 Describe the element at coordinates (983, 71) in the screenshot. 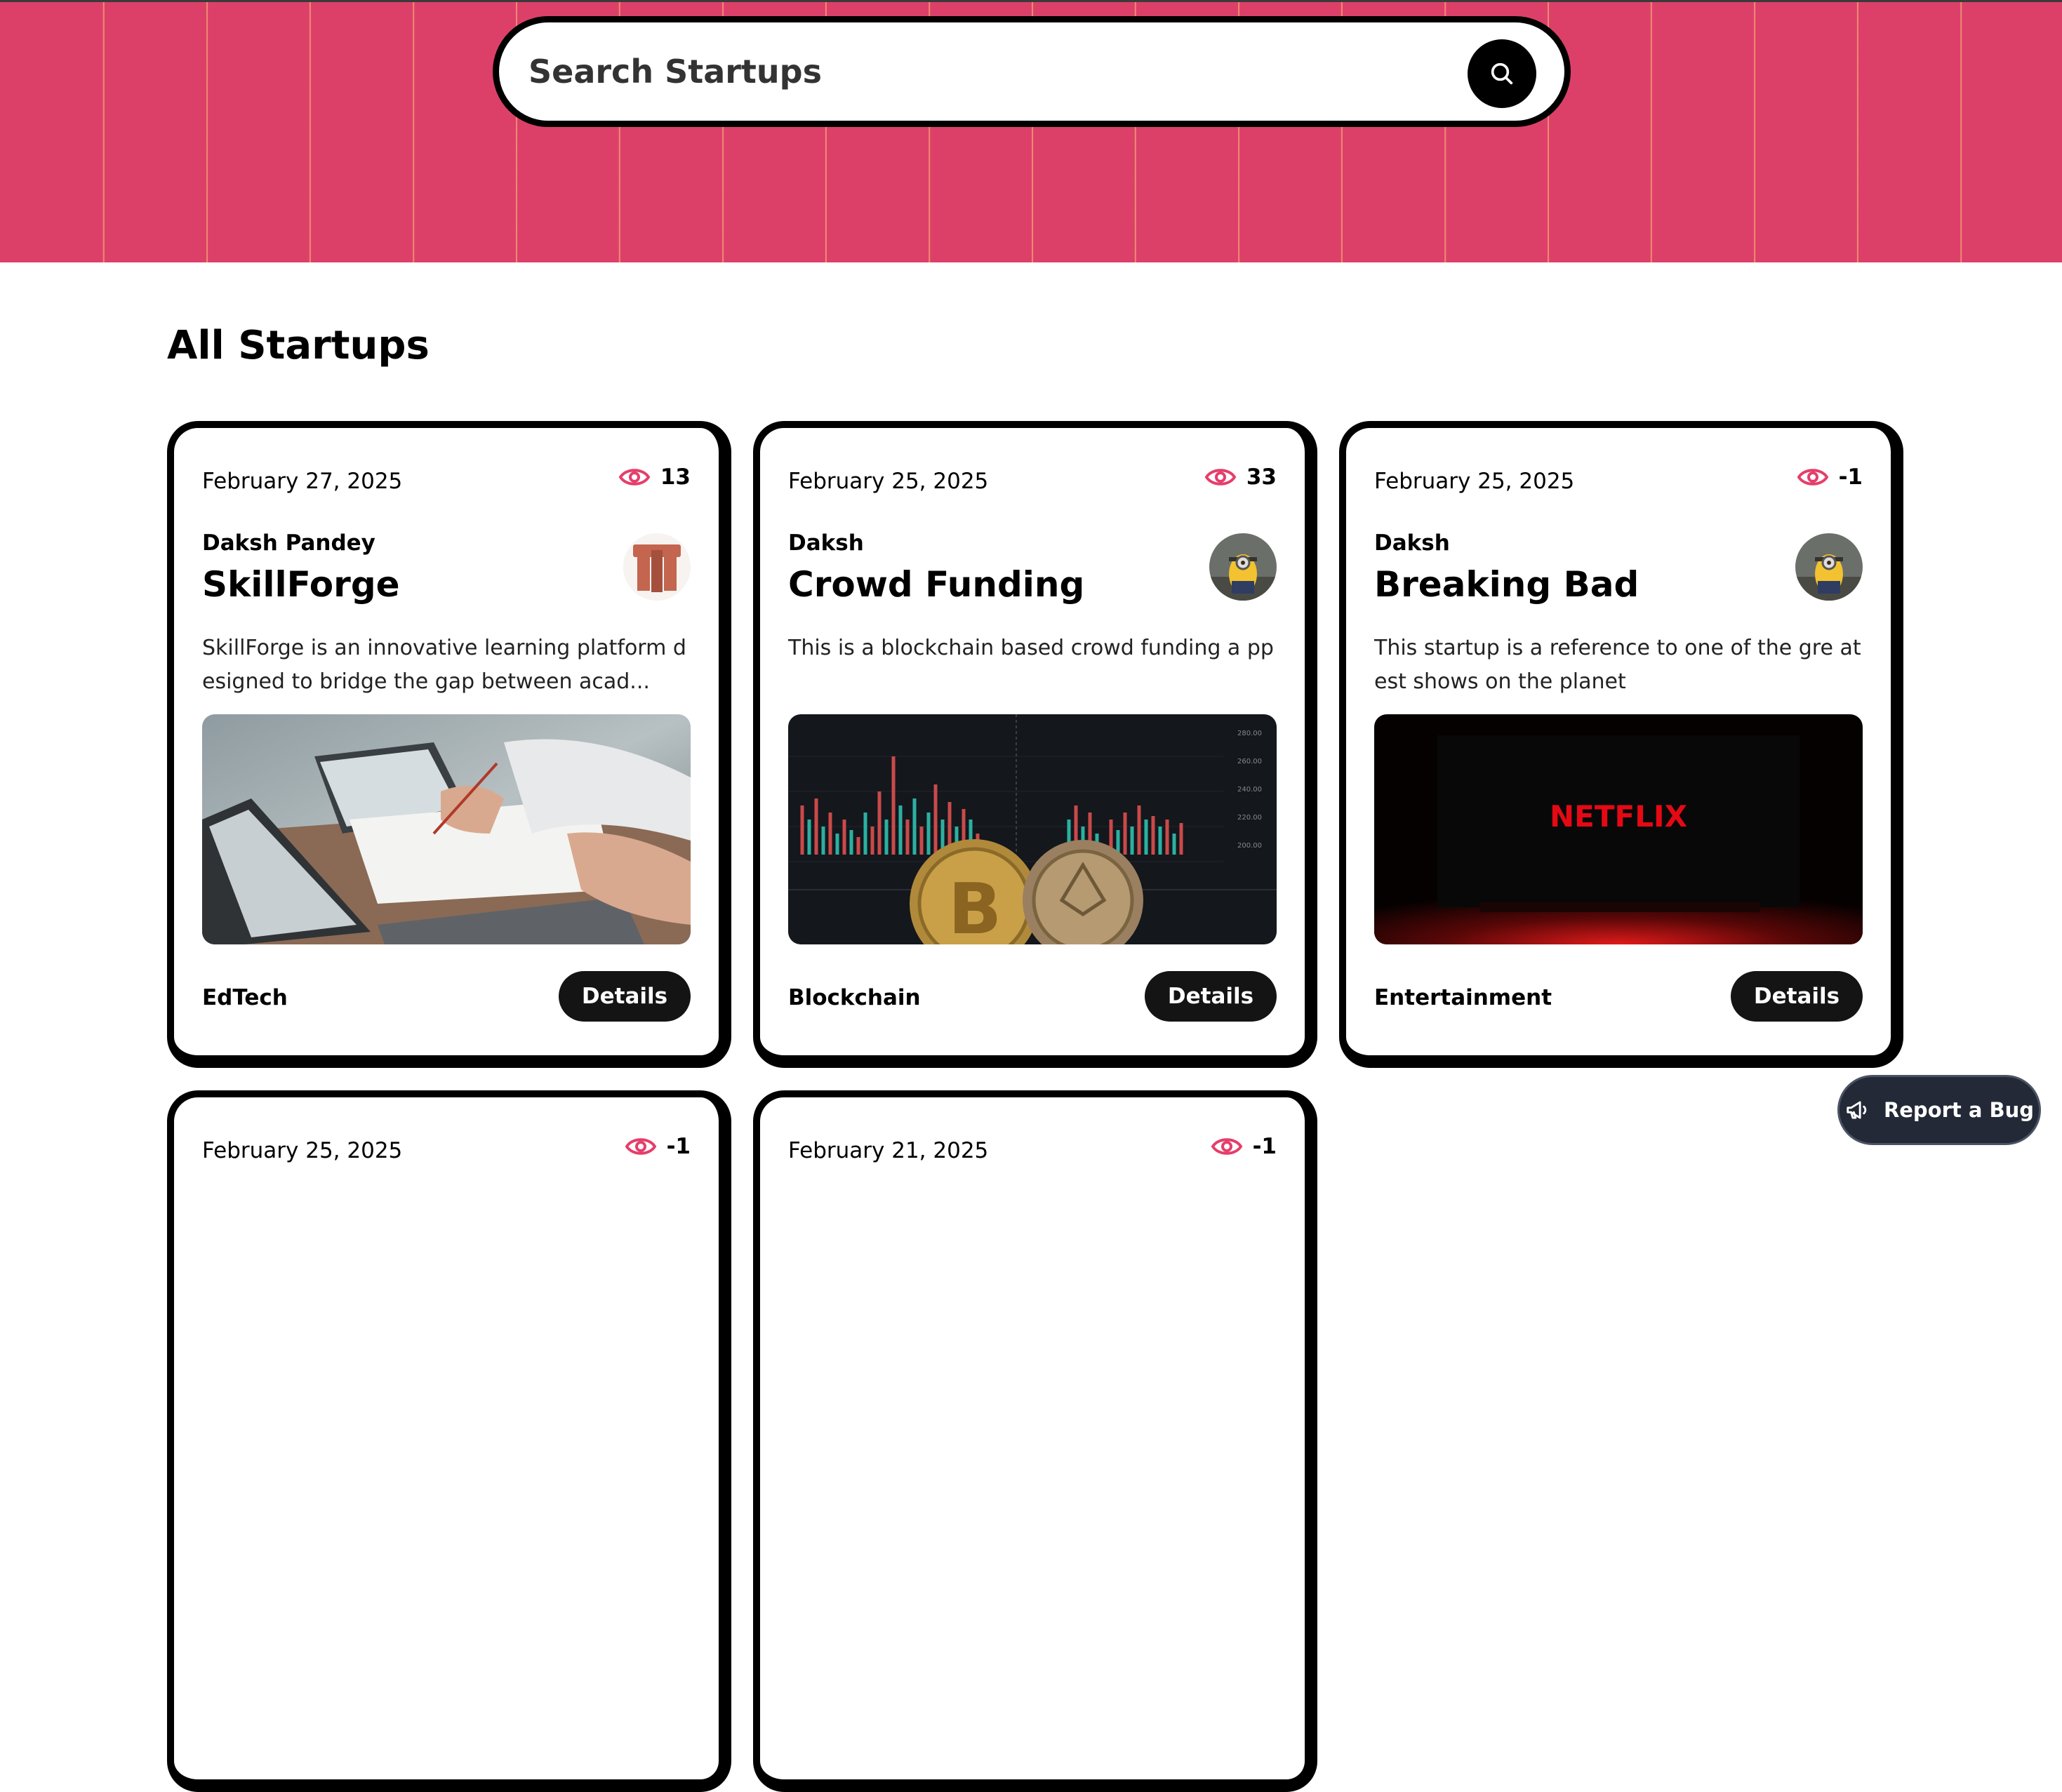

I see `search-input` at that location.